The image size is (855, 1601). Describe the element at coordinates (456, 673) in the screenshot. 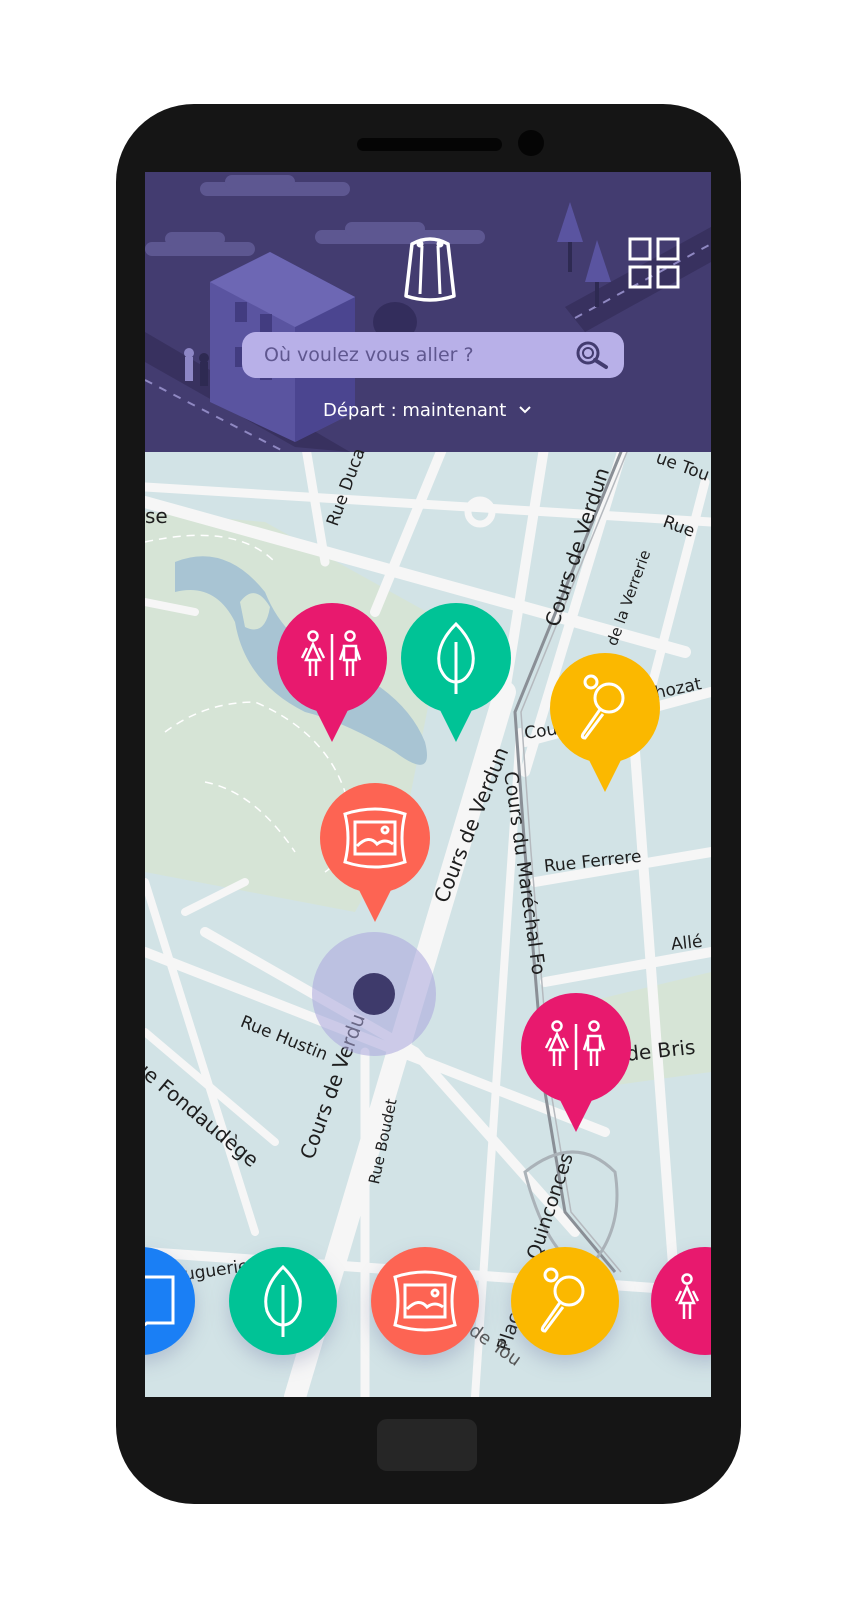

I see `tree-pin` at that location.